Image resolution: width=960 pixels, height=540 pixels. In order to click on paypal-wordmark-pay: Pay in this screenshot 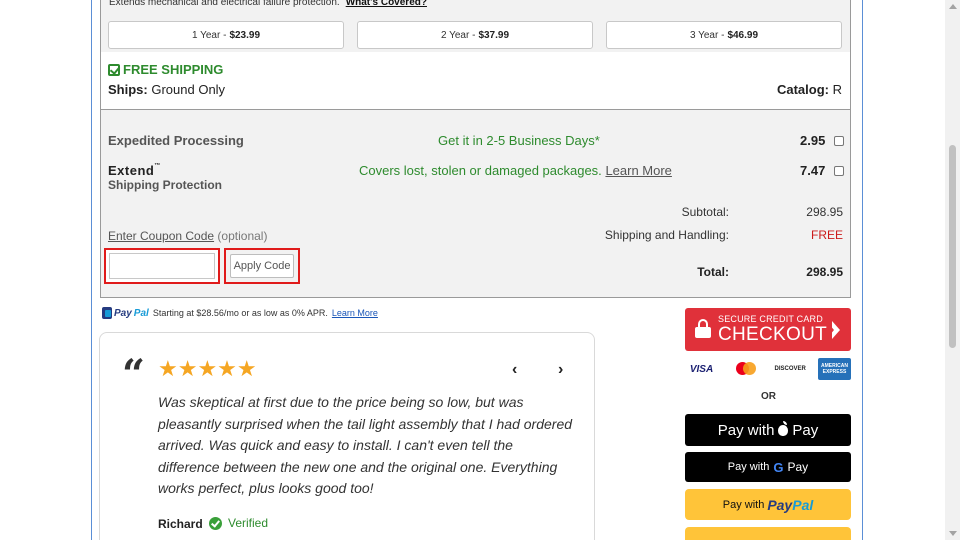, I will do `click(780, 504)`.